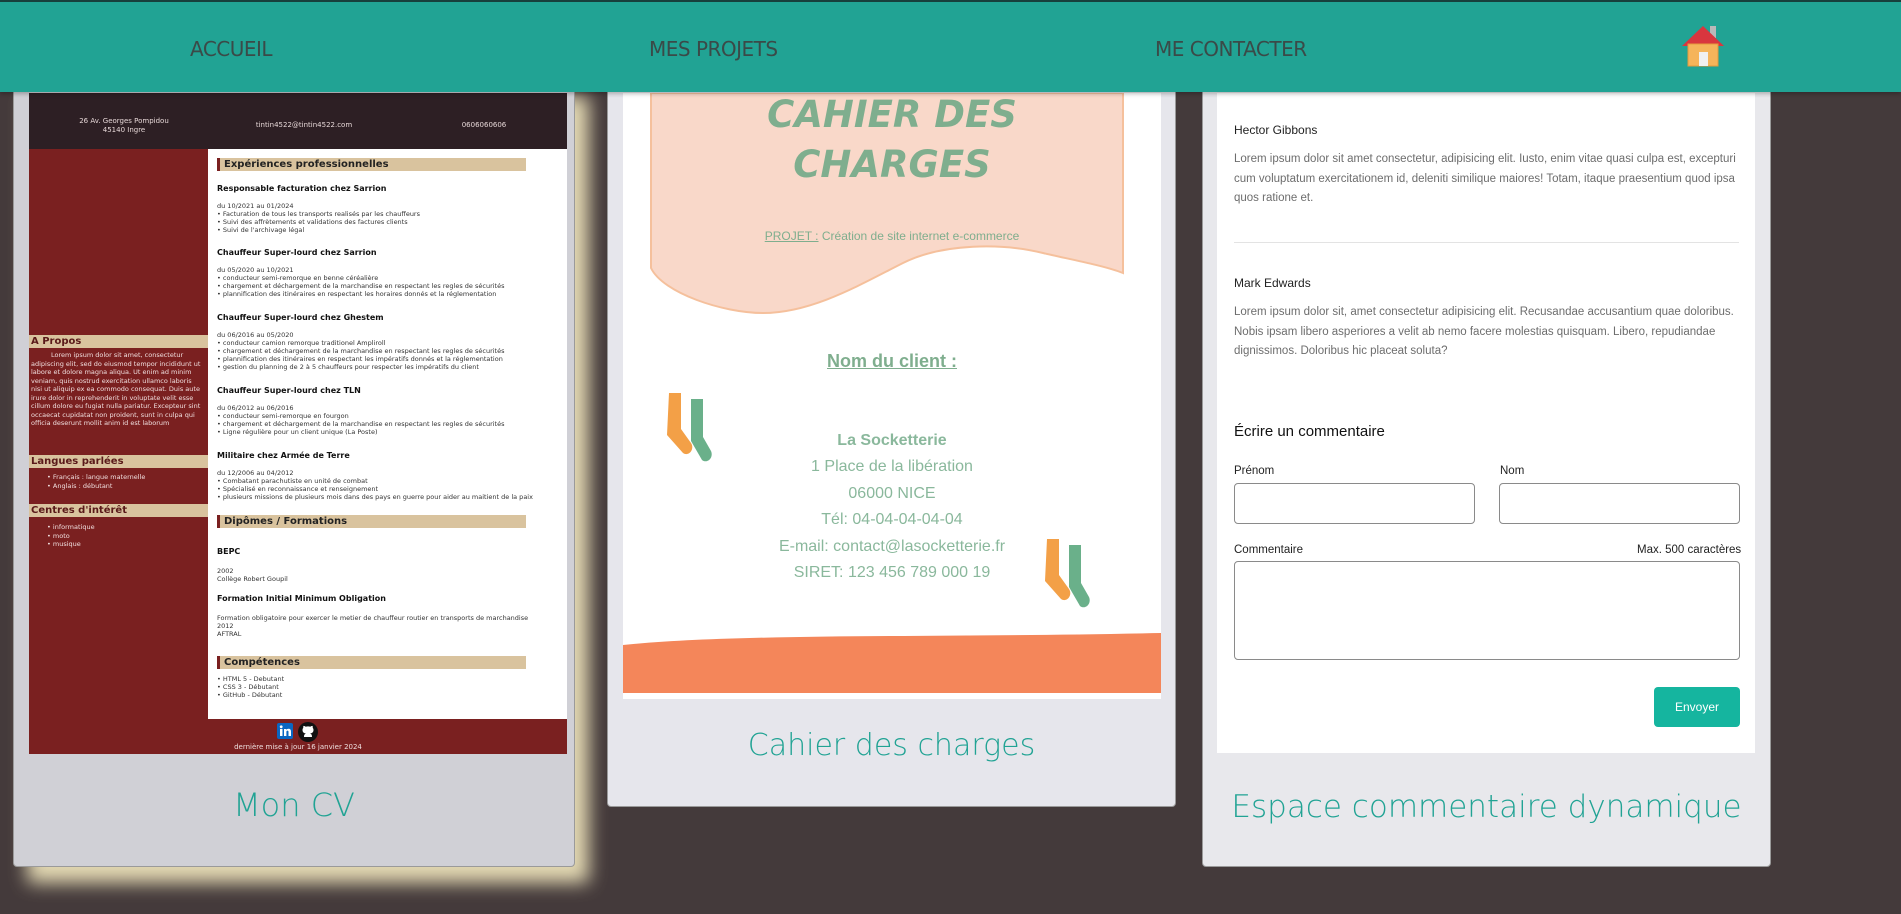 The width and height of the screenshot is (1901, 914). Describe the element at coordinates (255, 408) in the screenshot. I see `cv-job-dates: du 06/2012 au 06/2016` at that location.